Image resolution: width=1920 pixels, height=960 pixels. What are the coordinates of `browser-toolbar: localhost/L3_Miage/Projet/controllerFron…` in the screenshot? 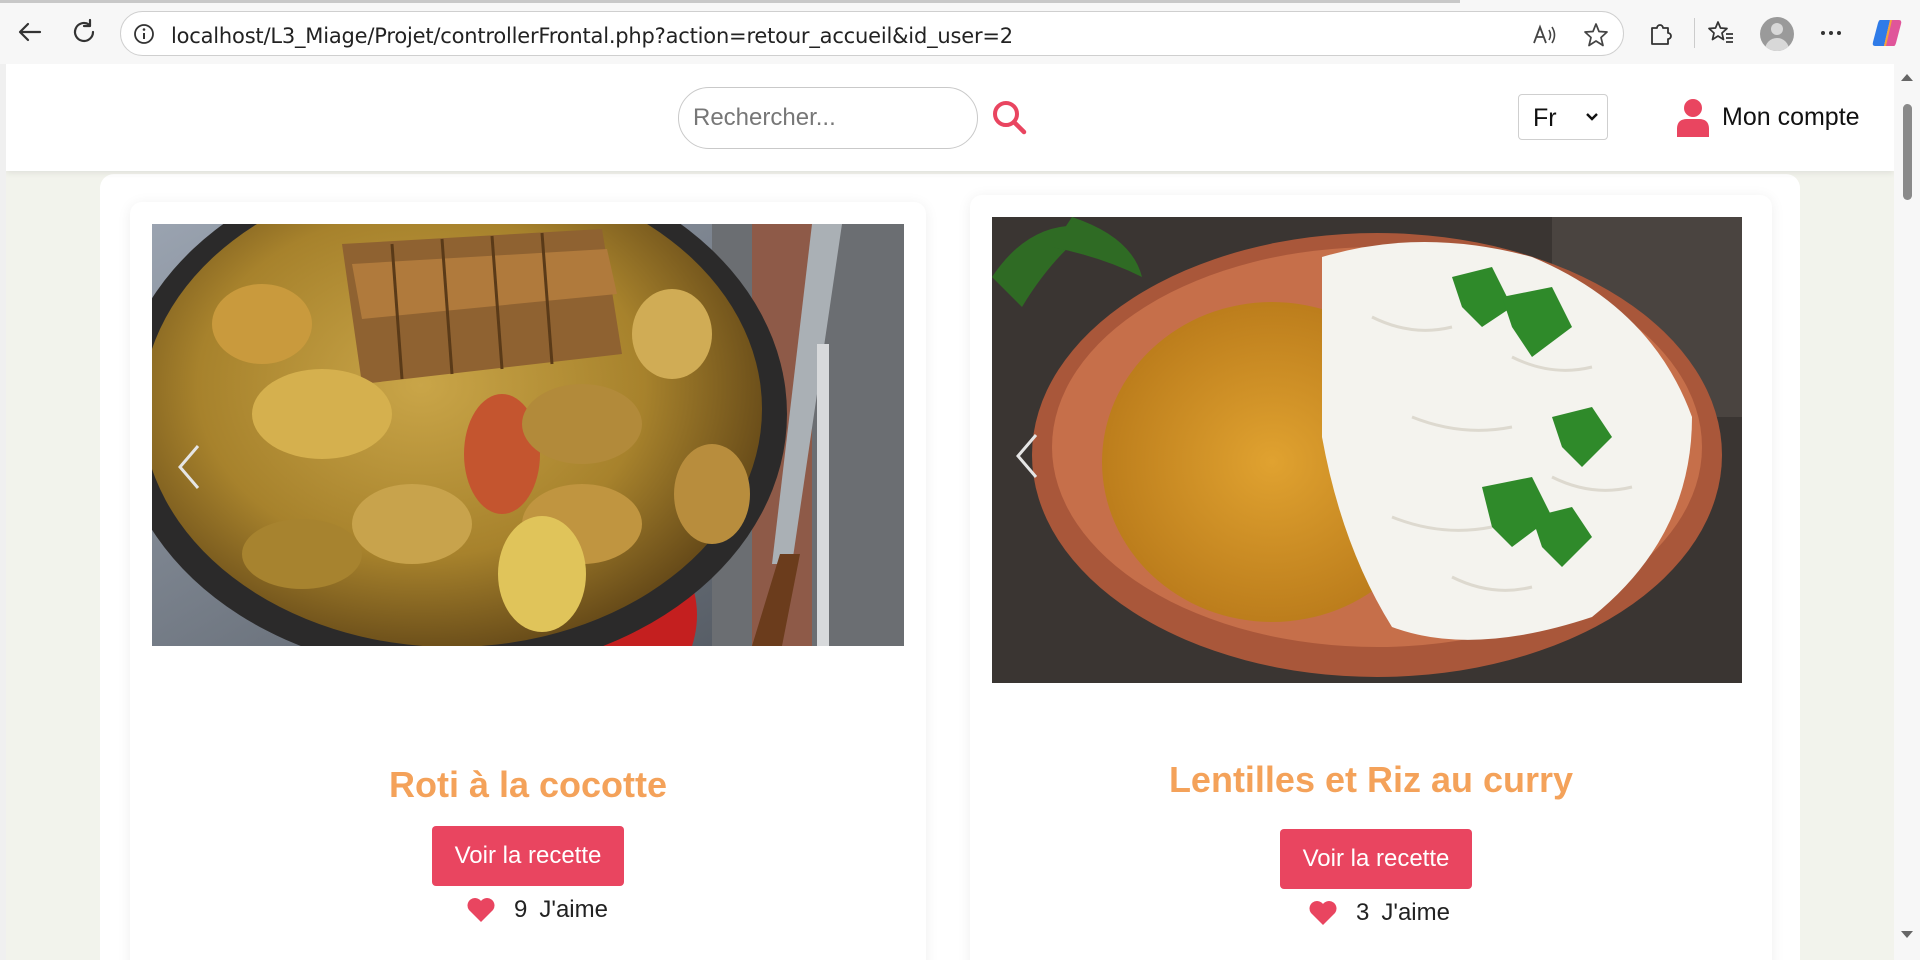 It's located at (960, 32).